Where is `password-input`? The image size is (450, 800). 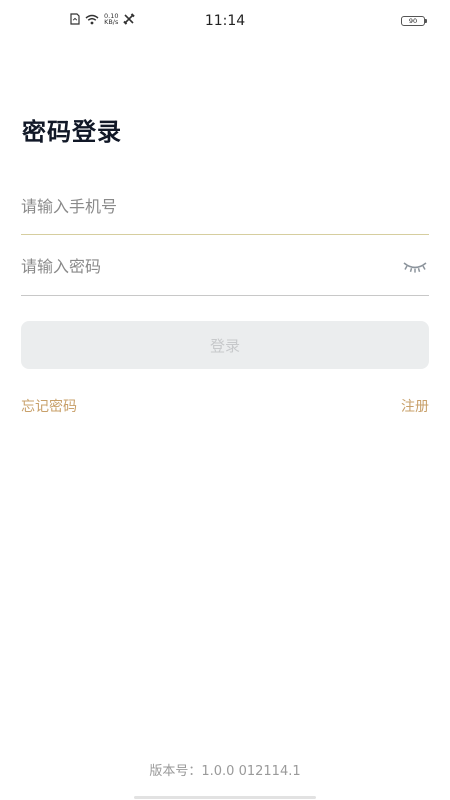
password-input is located at coordinates (225, 266).